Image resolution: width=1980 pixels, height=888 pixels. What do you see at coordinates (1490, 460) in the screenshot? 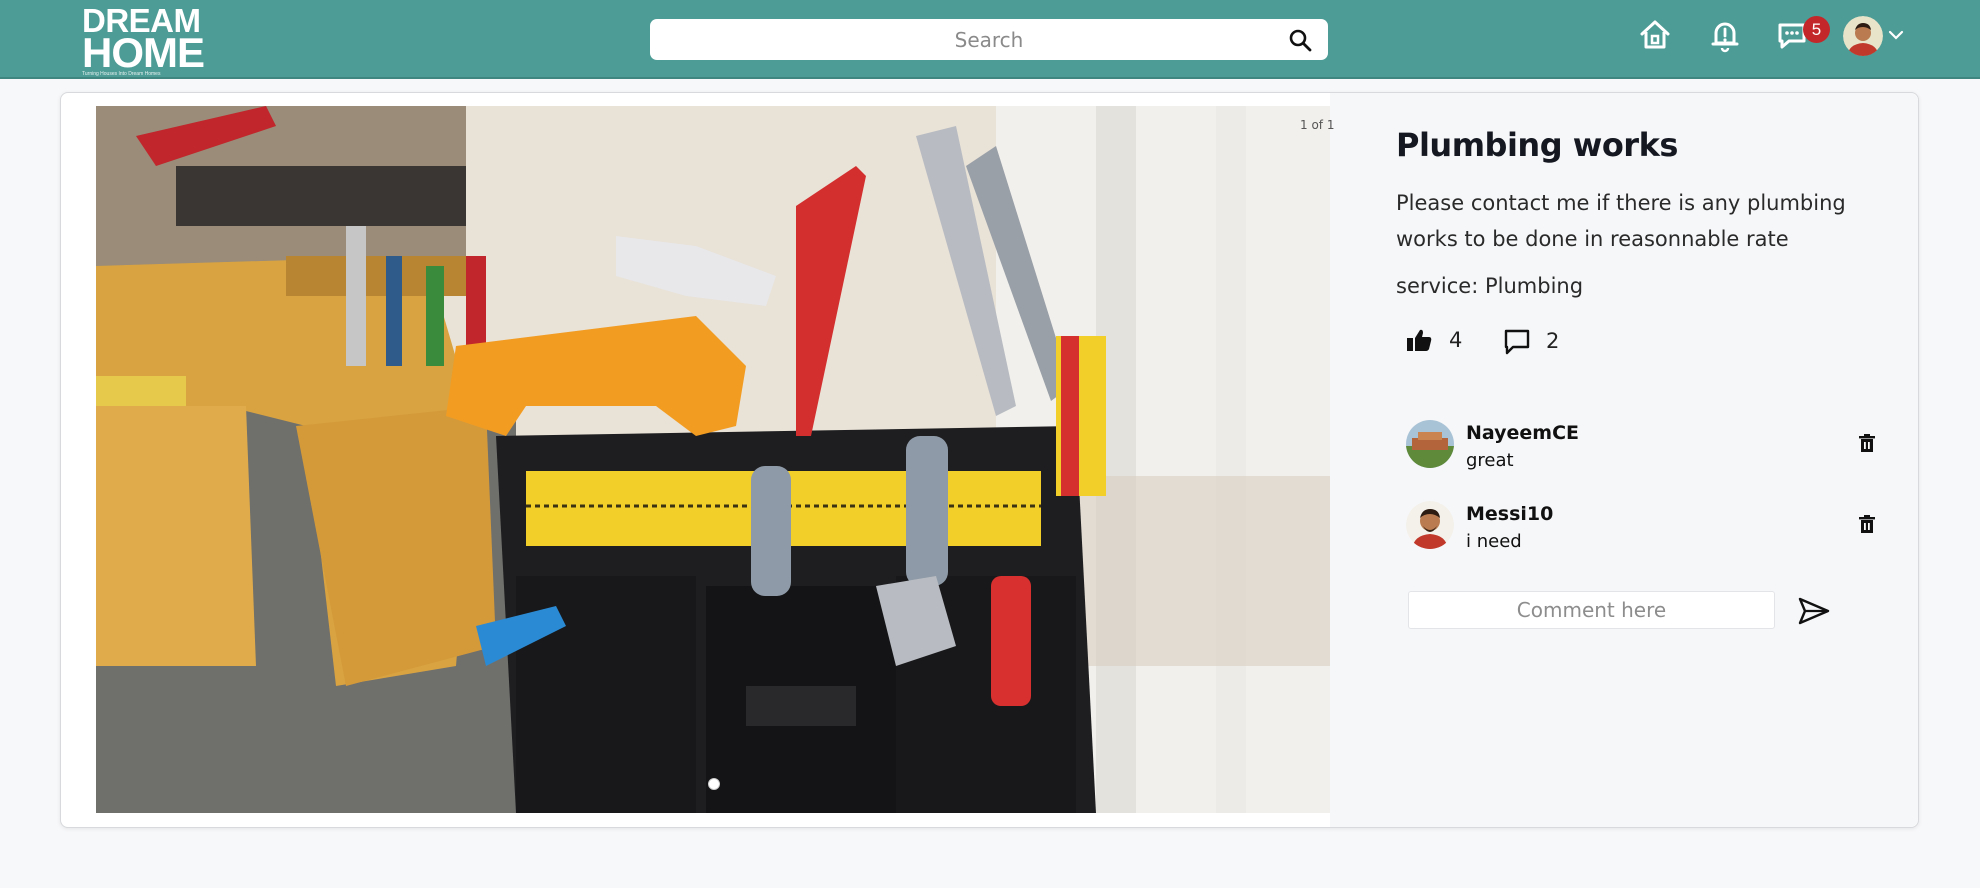
I see `comment-text: great` at bounding box center [1490, 460].